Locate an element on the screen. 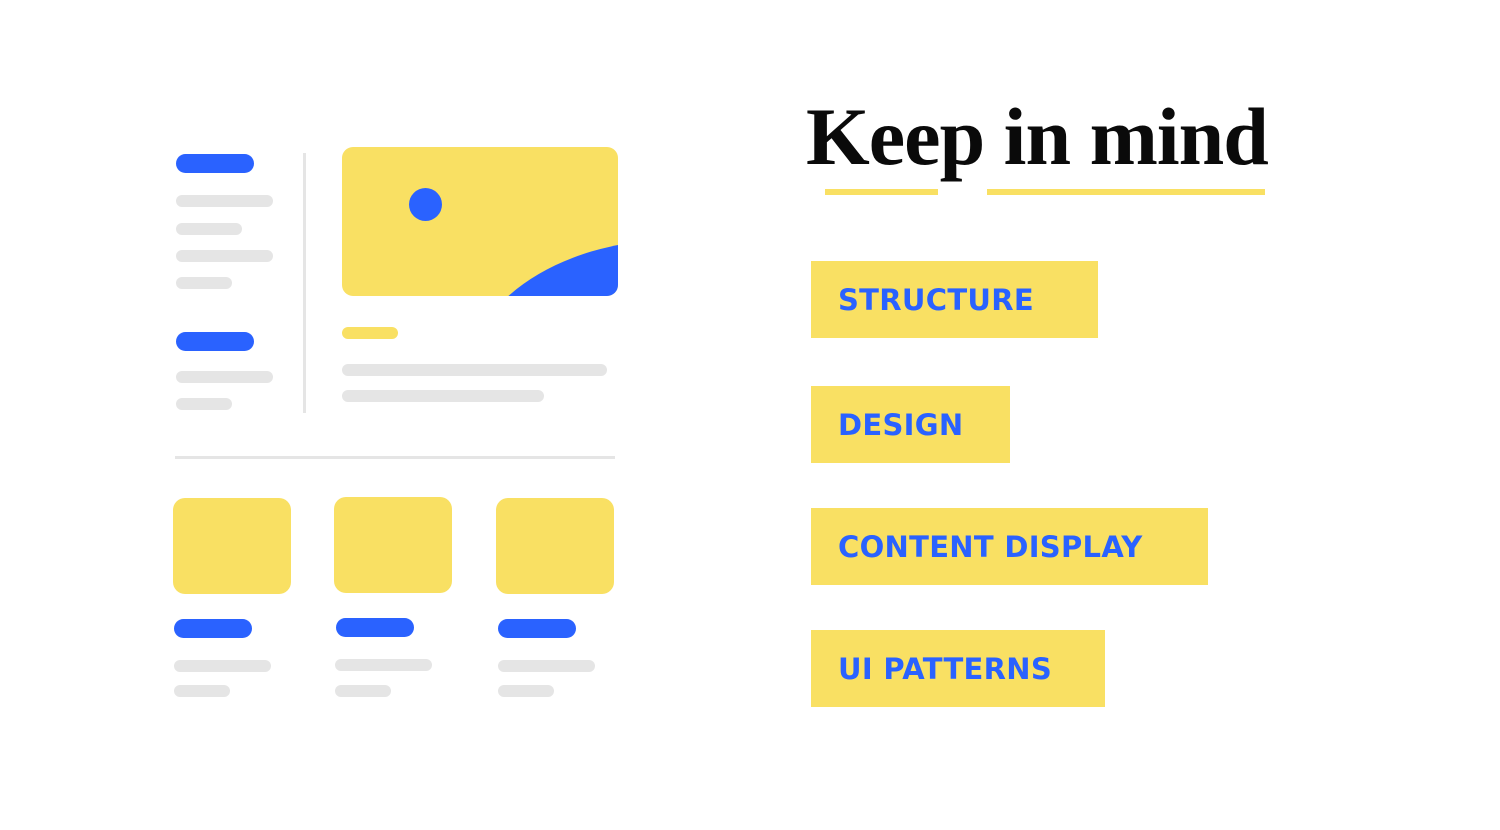 The width and height of the screenshot is (1500, 830). image-placeholder-icon is located at coordinates (480, 221).